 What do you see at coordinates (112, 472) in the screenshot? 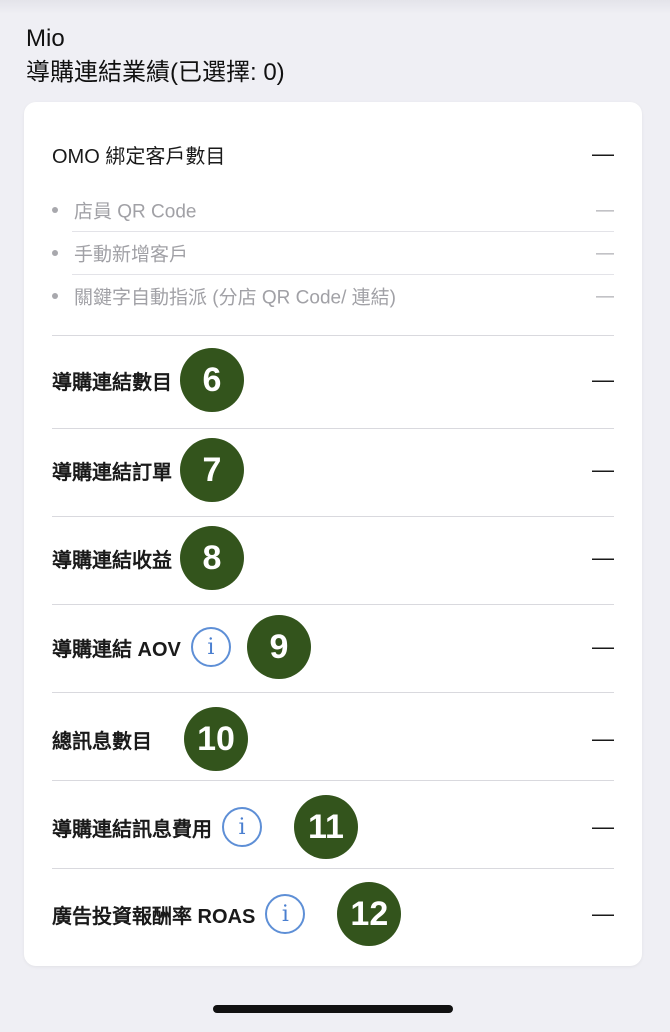
I see `metric-label: 導購連結訂單` at bounding box center [112, 472].